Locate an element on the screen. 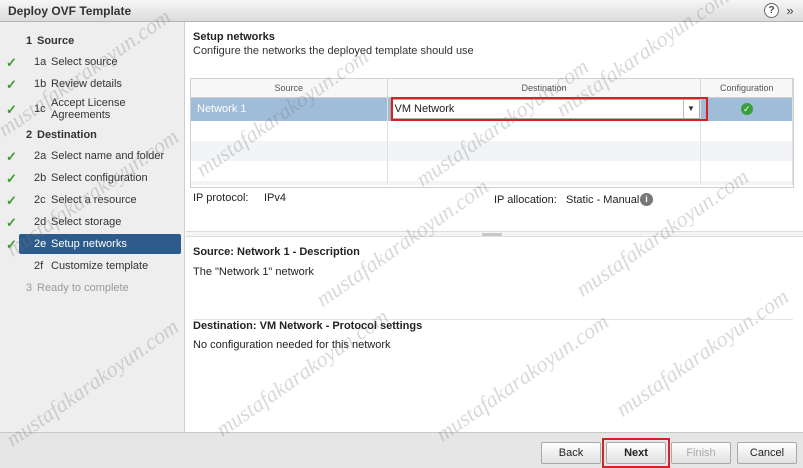 Image resolution: width=803 pixels, height=468 pixels. step-customize-template: 2f Customize template is located at coordinates (92, 266).